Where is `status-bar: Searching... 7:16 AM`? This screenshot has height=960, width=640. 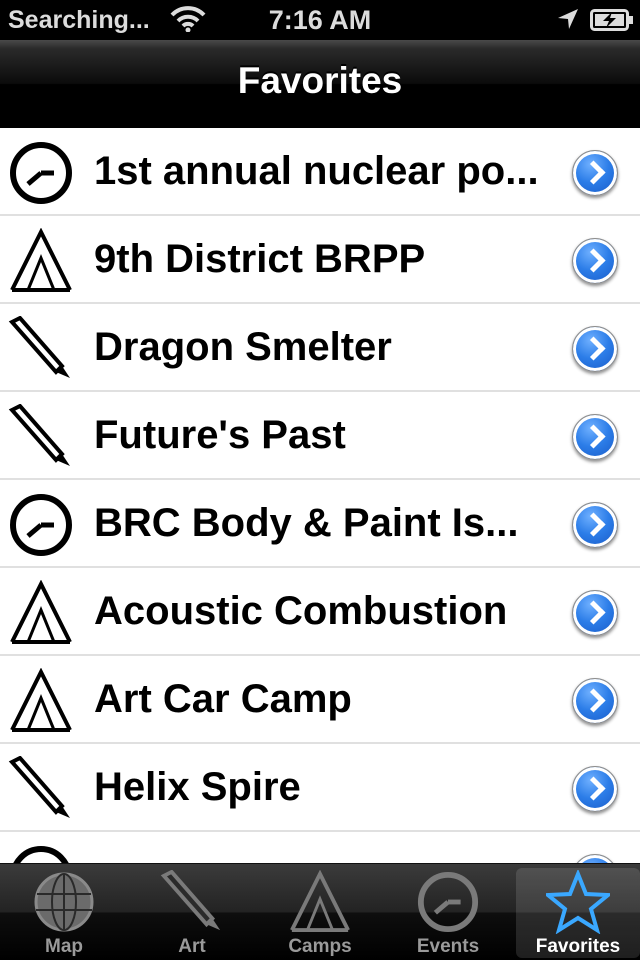 status-bar: Searching... 7:16 AM is located at coordinates (320, 20).